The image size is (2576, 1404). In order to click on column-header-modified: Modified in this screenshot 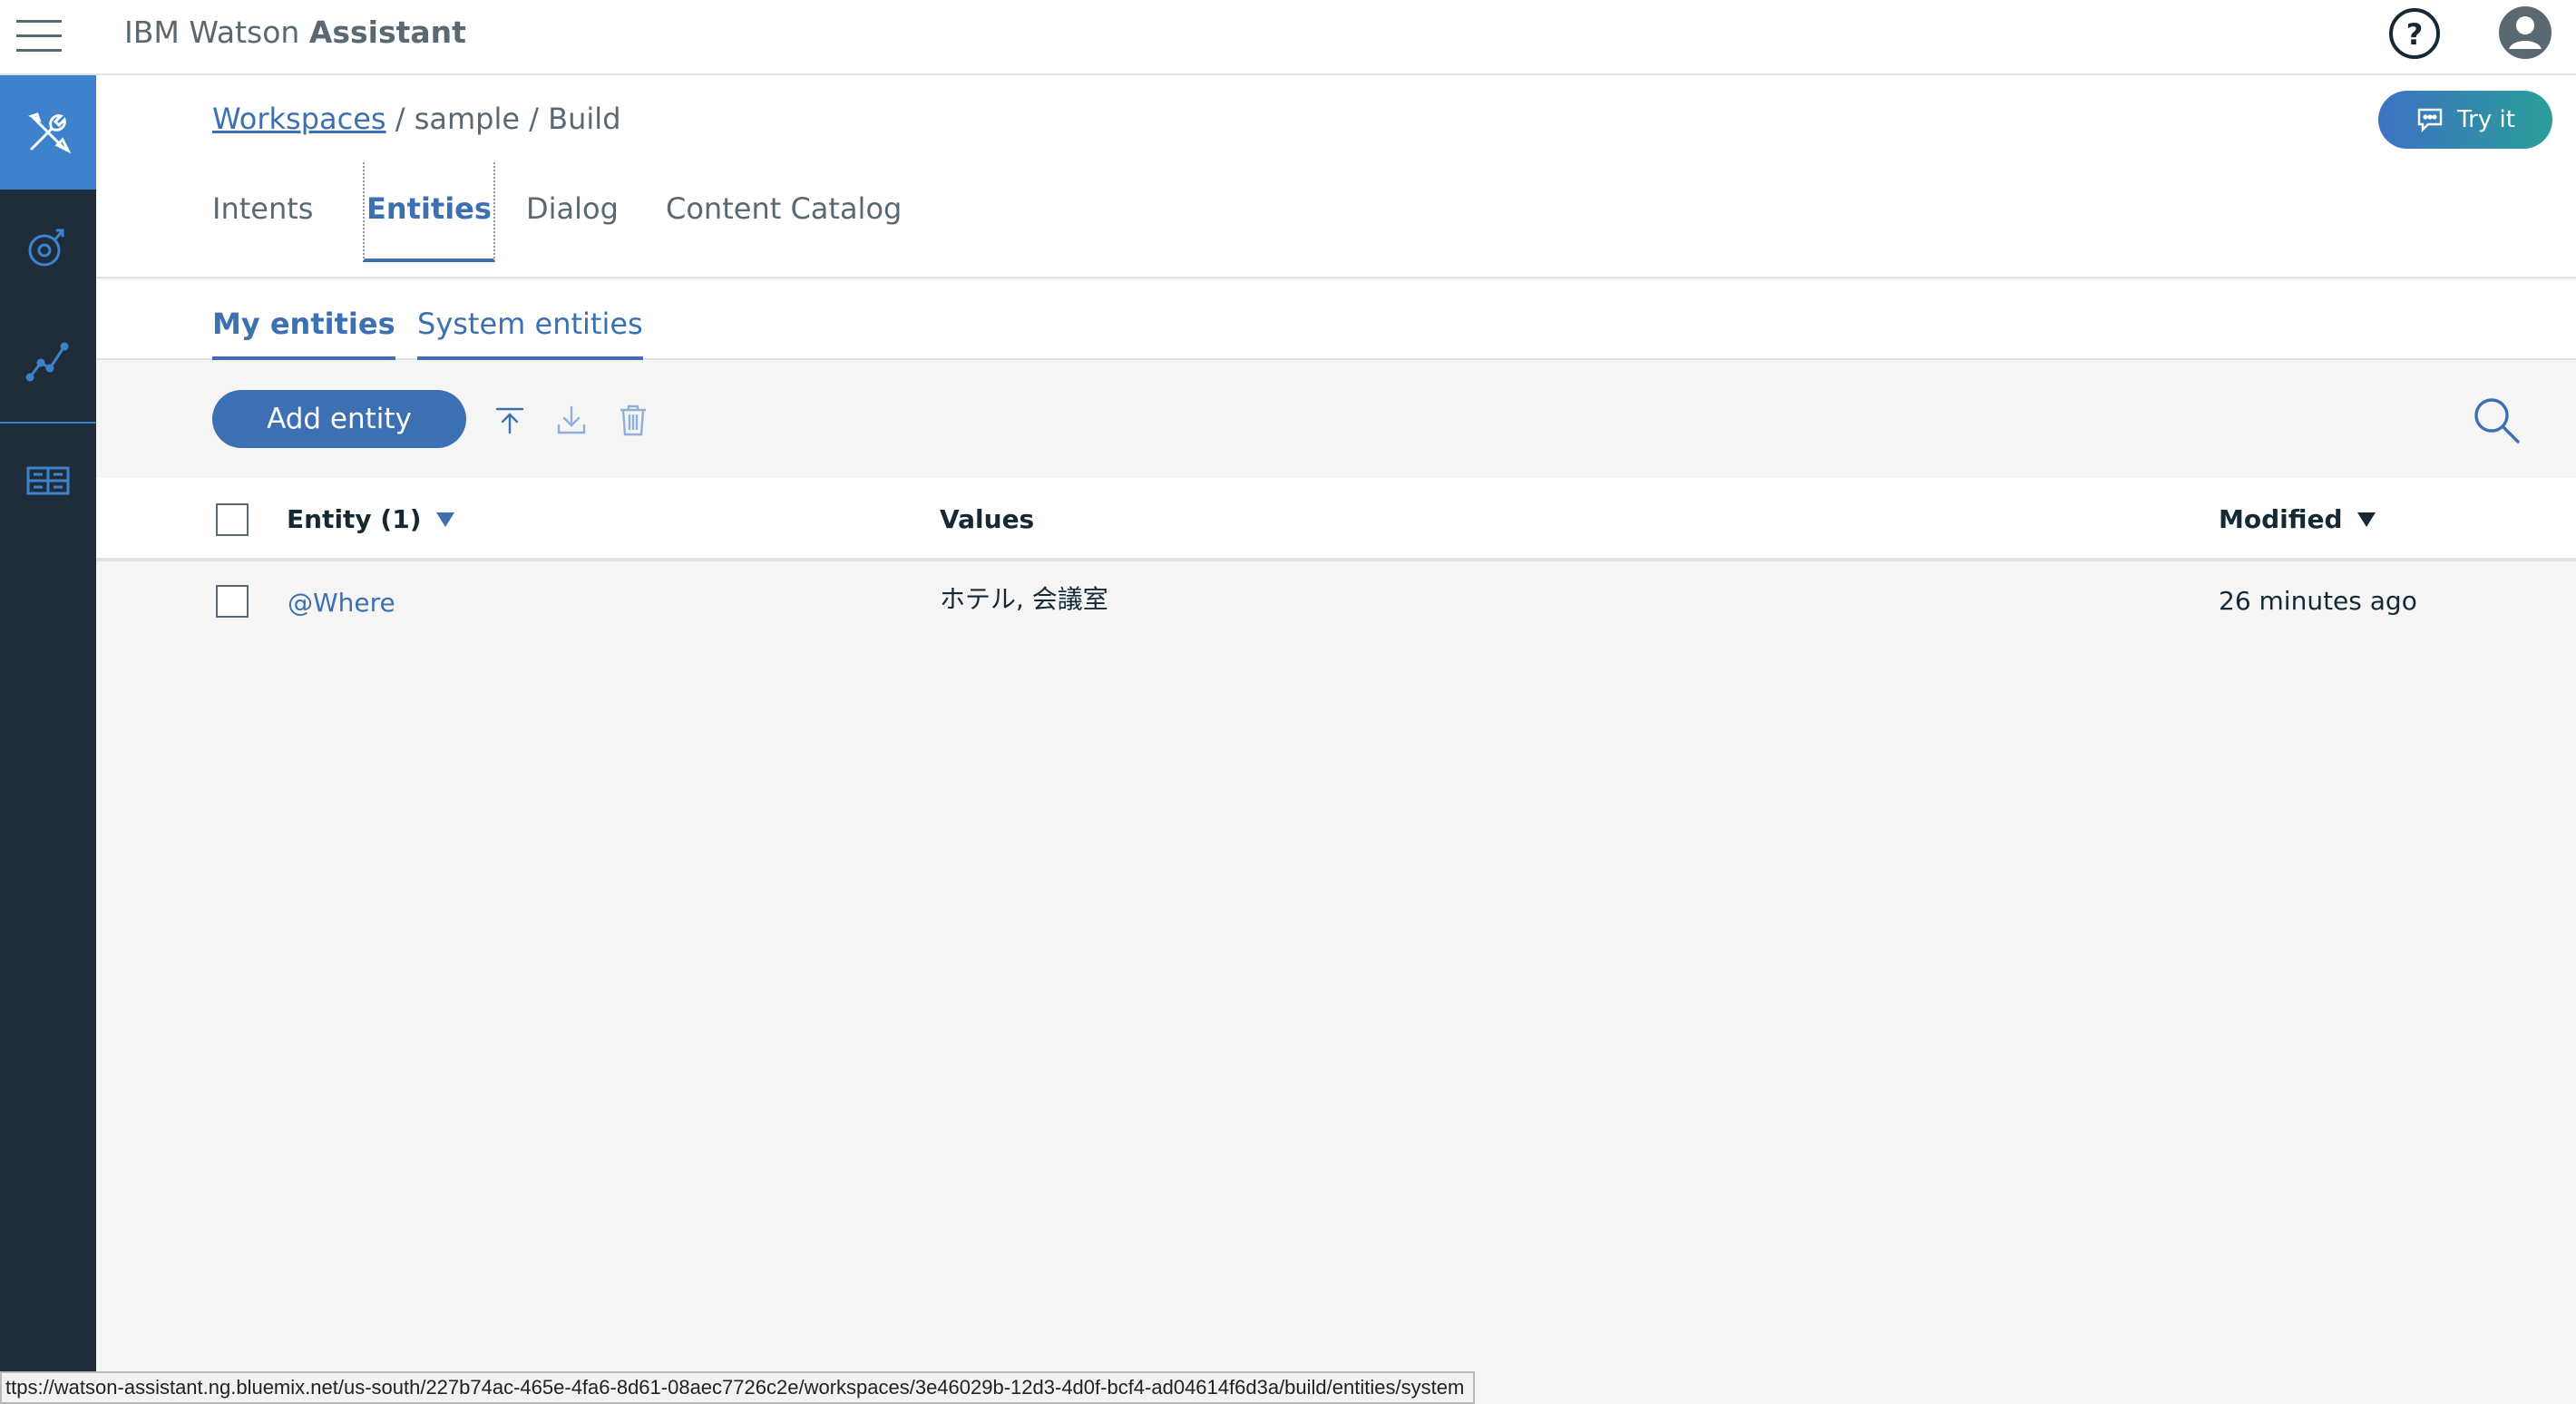, I will do `click(2297, 520)`.